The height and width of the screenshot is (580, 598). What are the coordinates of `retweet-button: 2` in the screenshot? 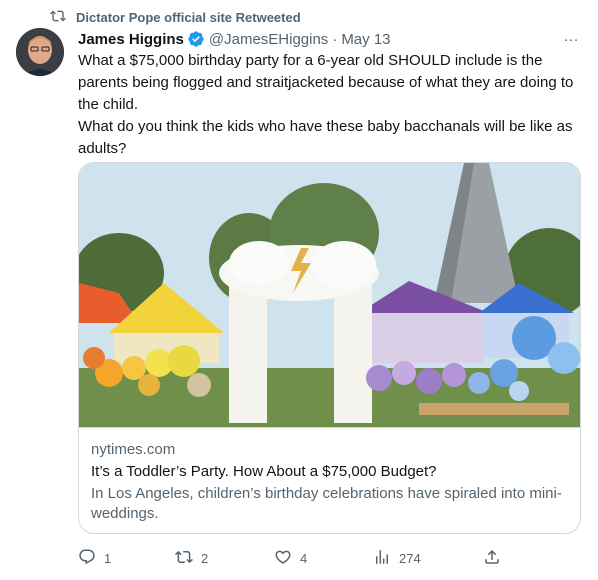 It's located at (191, 558).